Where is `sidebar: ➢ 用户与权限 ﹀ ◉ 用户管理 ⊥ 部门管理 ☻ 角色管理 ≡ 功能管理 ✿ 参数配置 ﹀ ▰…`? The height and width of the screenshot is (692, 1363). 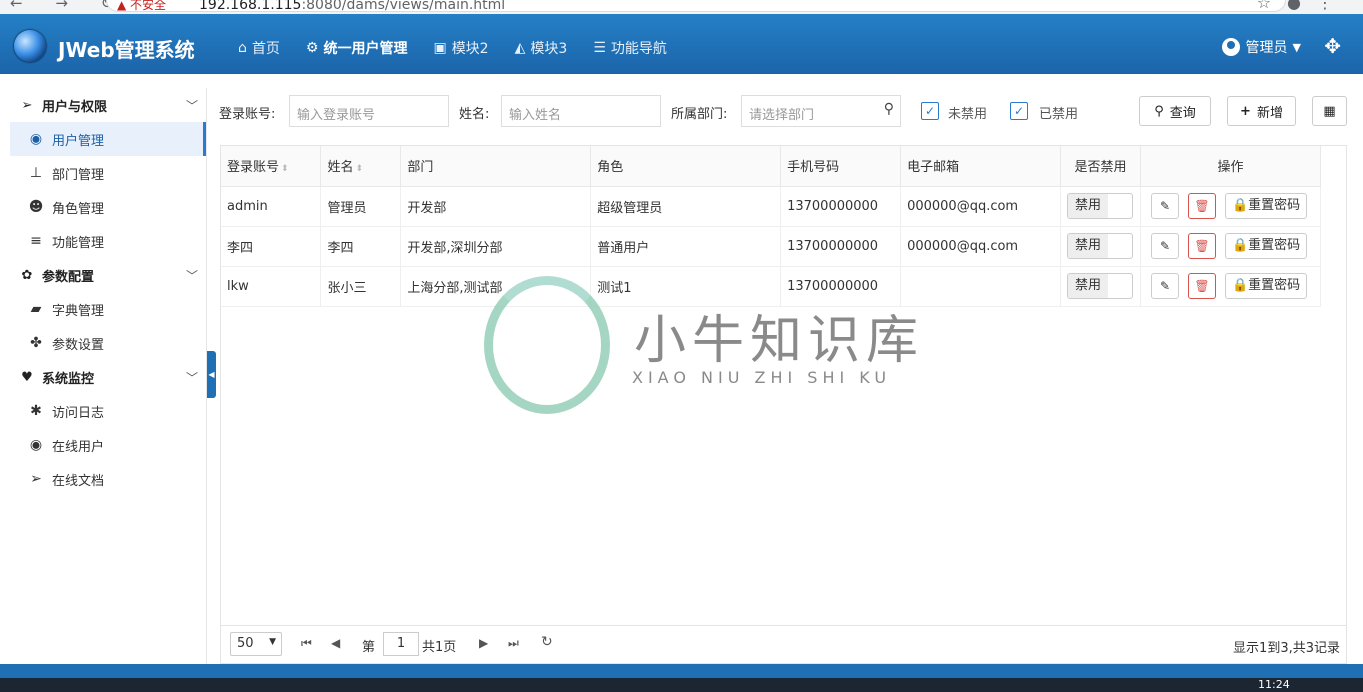
sidebar: ➢ 用户与权限 ﹀ ◉ 用户管理 ⊥ 部门管理 ☻ 角色管理 ≡ 功能管理 ✿ 参数配置 ﹀ ▰… is located at coordinates (108, 376).